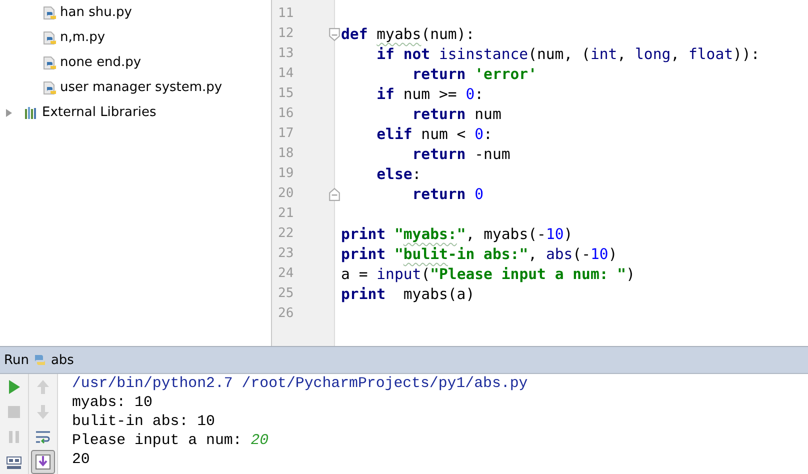  Describe the element at coordinates (135, 12) in the screenshot. I see `file-item: han shu.py` at that location.